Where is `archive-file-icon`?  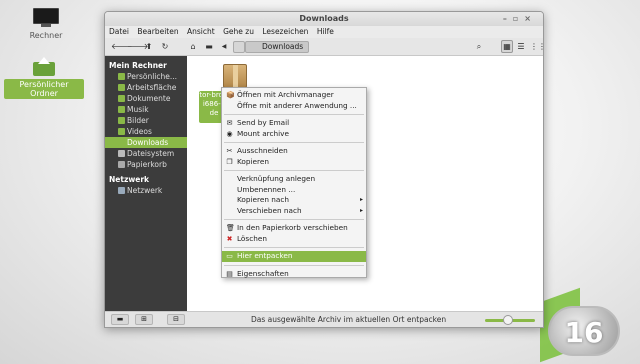
archive-file-icon is located at coordinates (235, 76).